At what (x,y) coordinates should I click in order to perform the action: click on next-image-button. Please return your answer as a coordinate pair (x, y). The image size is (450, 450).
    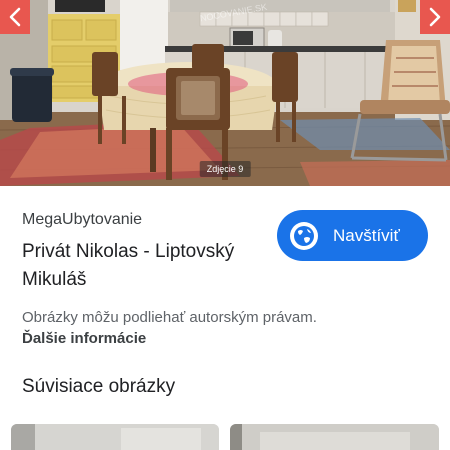
    Looking at the image, I should click on (435, 17).